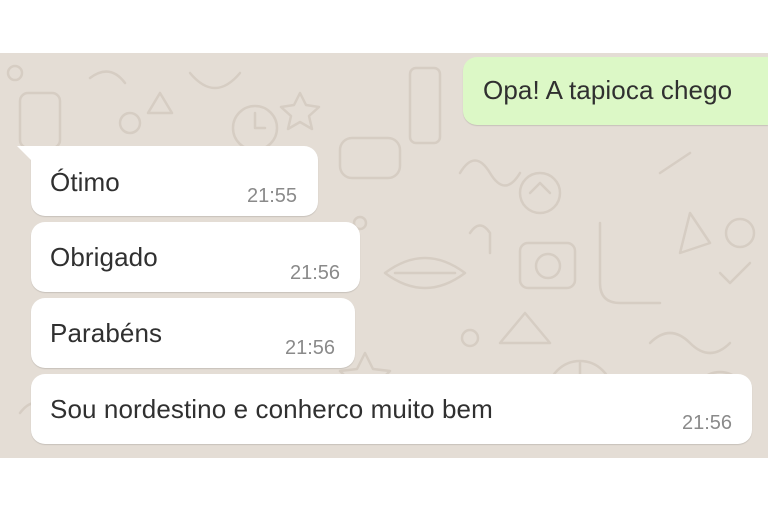 The width and height of the screenshot is (768, 512). Describe the element at coordinates (195, 257) in the screenshot. I see `incoming-message-bubble: Obrigado 21:56` at that location.